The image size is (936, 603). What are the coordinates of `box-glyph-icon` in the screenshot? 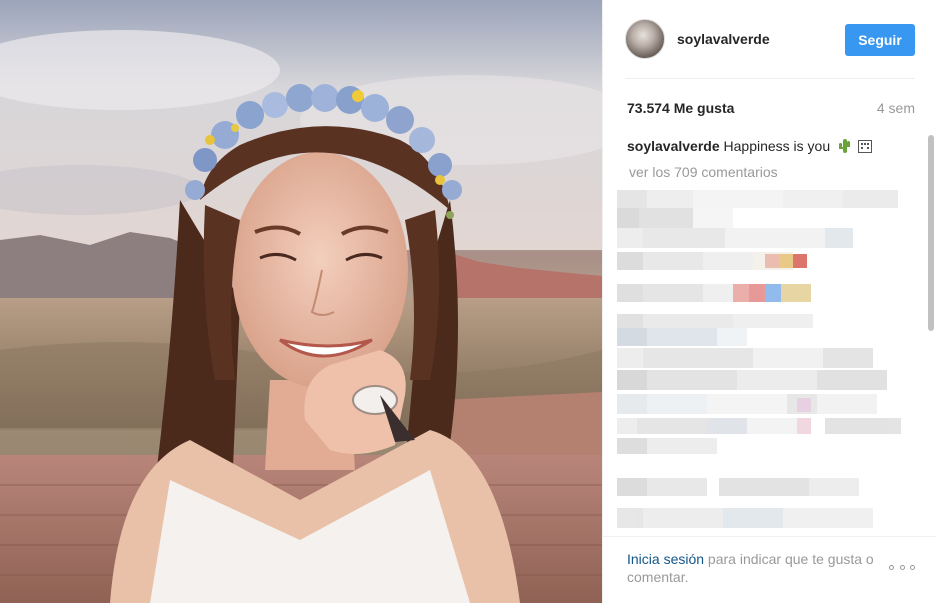 It's located at (864, 146).